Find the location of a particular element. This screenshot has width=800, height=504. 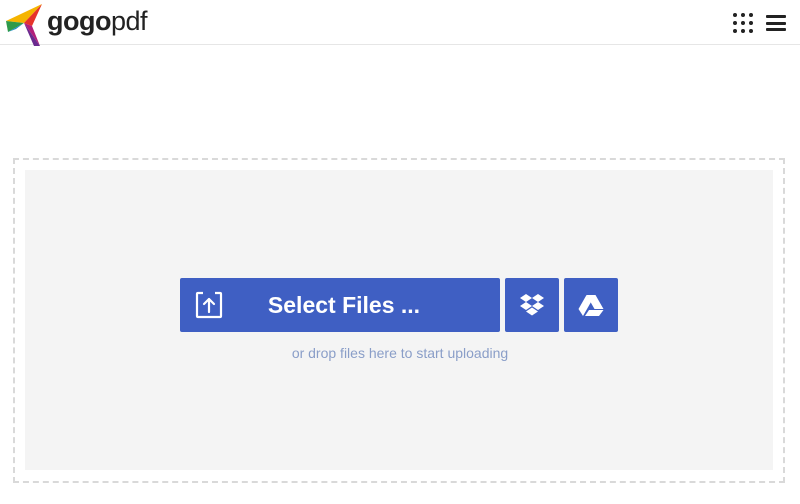

gogopdf-logo: gogopdf is located at coordinates (76, 24).